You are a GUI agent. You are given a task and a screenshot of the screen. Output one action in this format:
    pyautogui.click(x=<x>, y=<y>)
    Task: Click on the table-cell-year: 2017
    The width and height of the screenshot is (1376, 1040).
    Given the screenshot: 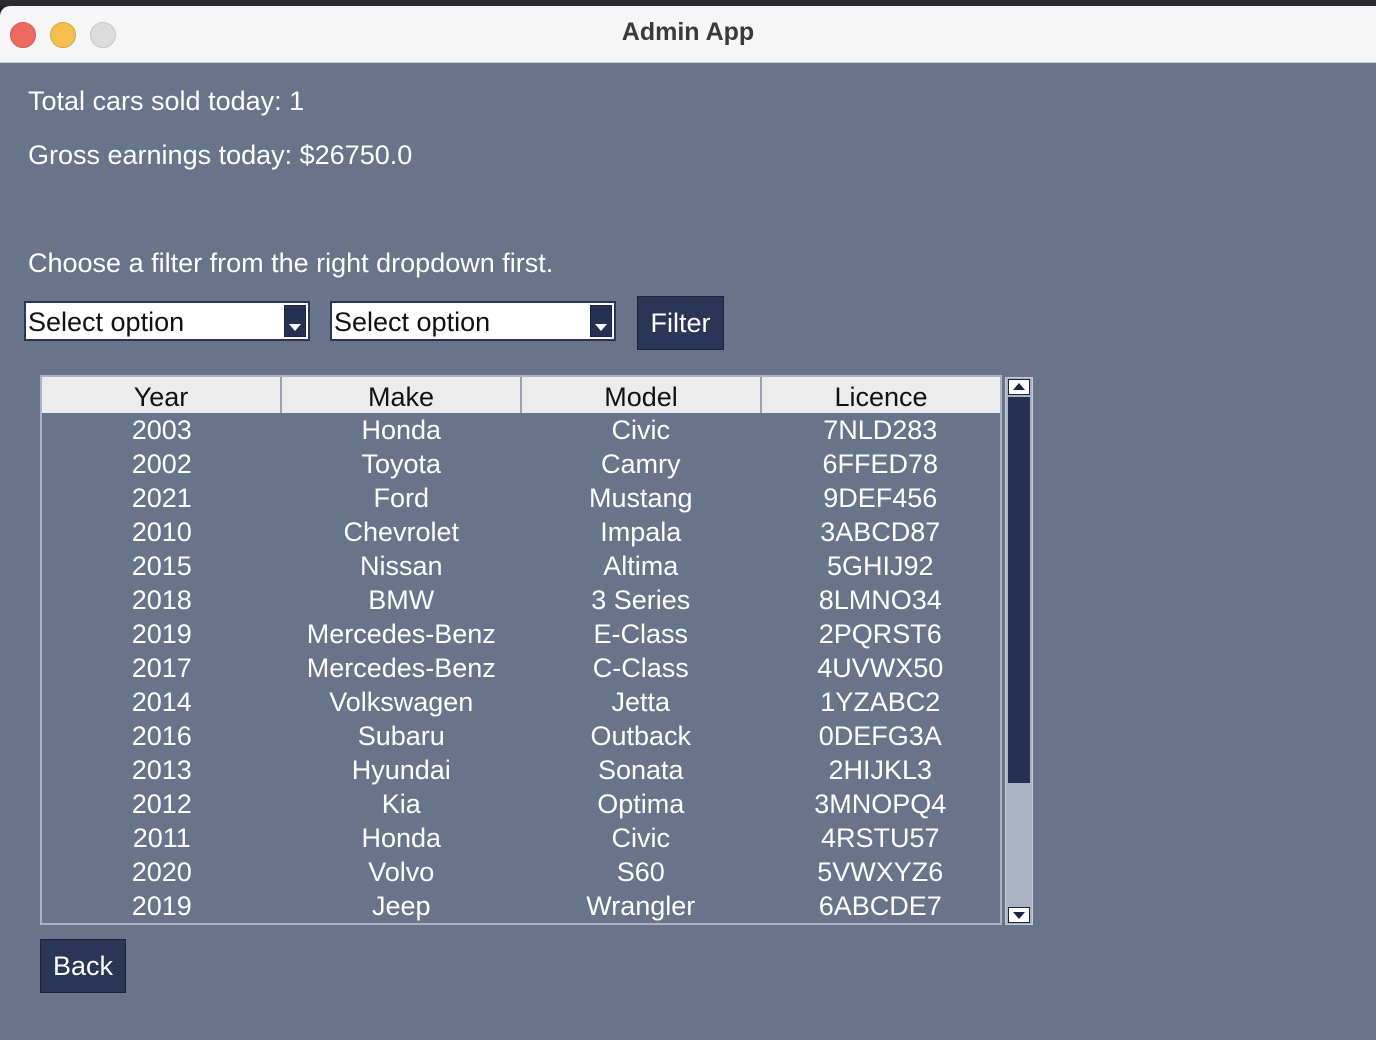 What is the action you would take?
    pyautogui.click(x=161, y=668)
    